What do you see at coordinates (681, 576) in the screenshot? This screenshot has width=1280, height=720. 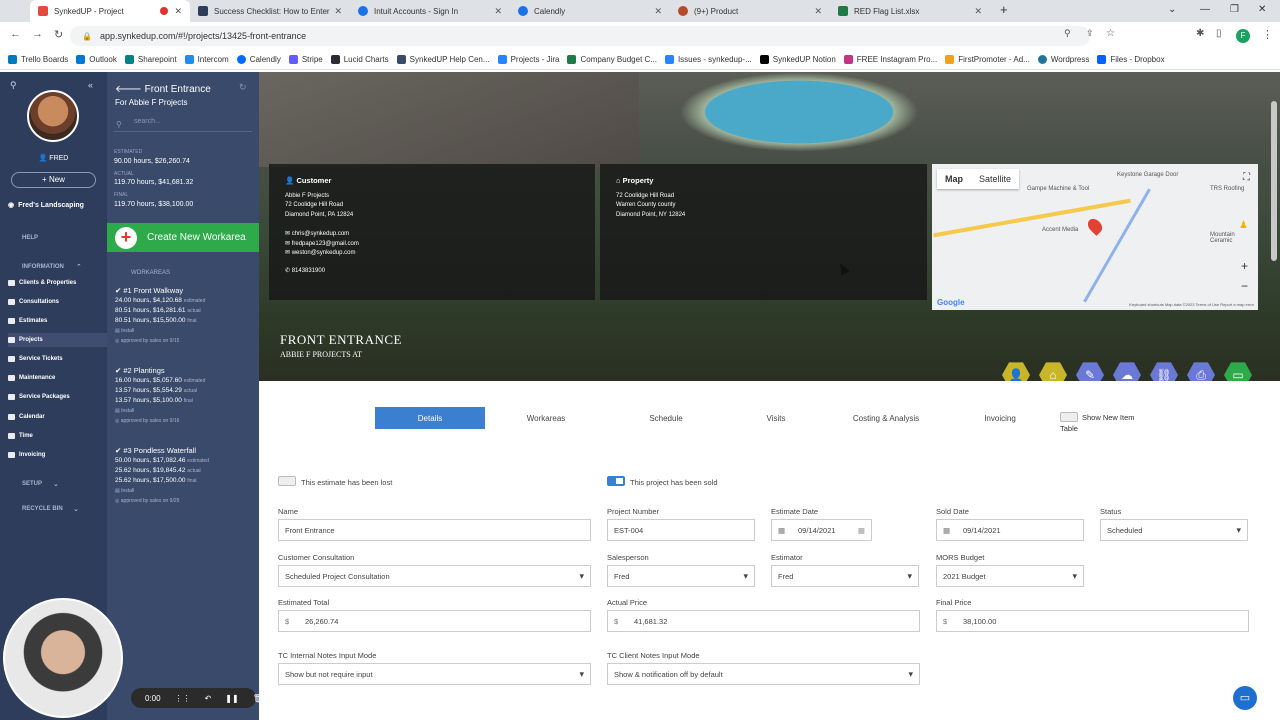 I see `salesperson-select: Fred` at bounding box center [681, 576].